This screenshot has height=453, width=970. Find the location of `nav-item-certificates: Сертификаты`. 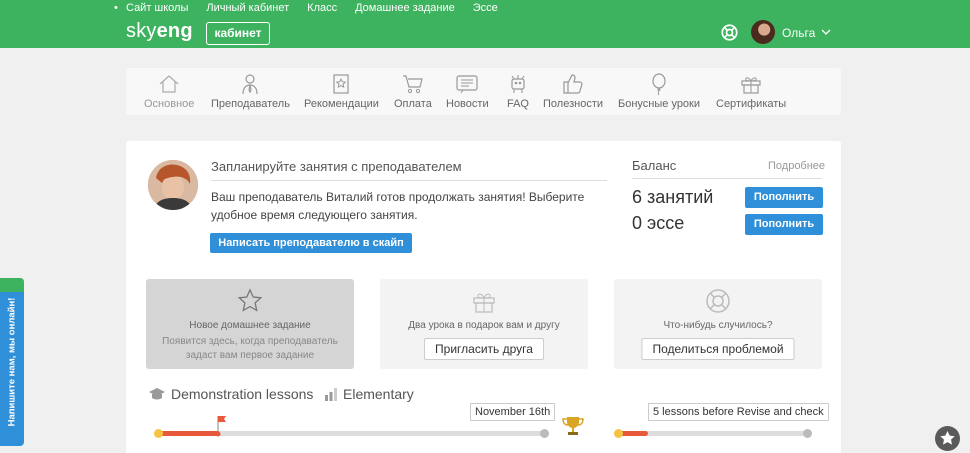

nav-item-certificates: Сертификаты is located at coordinates (751, 91).